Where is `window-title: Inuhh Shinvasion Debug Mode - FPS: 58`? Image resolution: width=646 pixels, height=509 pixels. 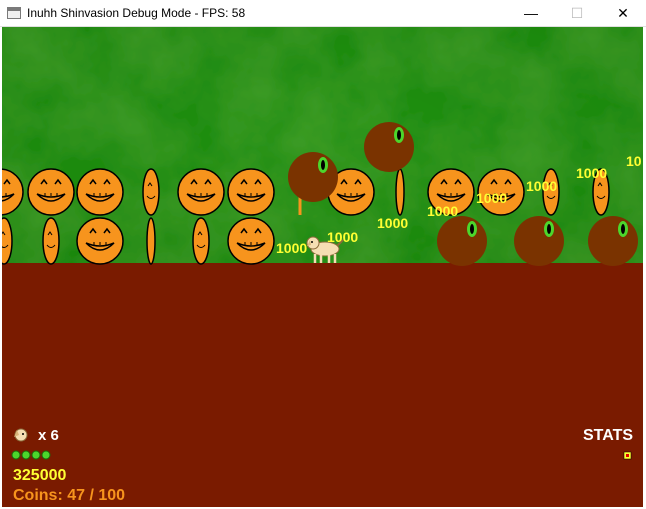 window-title: Inuhh Shinvasion Debug Mode - FPS: 58 is located at coordinates (136, 13).